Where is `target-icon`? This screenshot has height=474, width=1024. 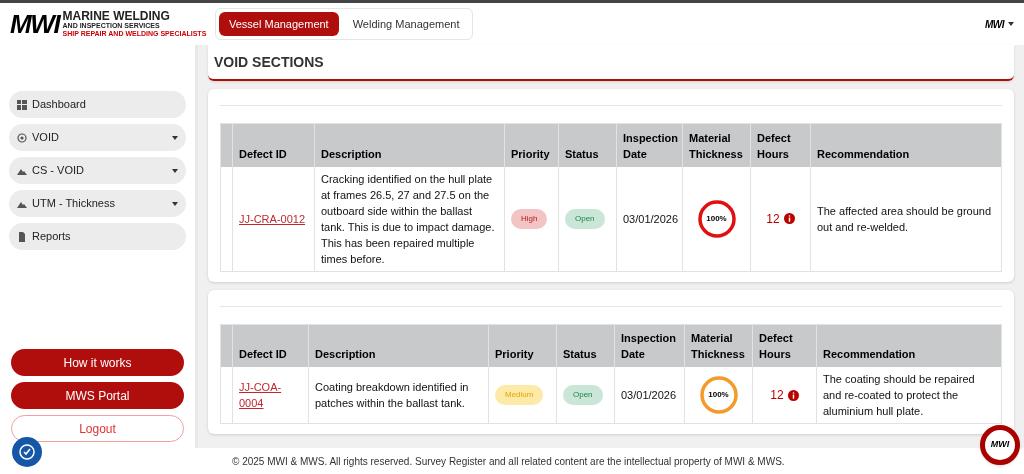 target-icon is located at coordinates (22, 137).